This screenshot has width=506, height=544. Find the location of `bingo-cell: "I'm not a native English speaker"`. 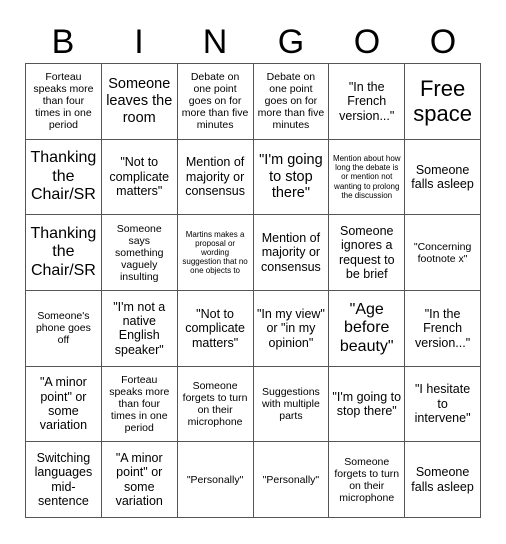

bingo-cell: "I'm not a native English speaker" is located at coordinates (139, 328).